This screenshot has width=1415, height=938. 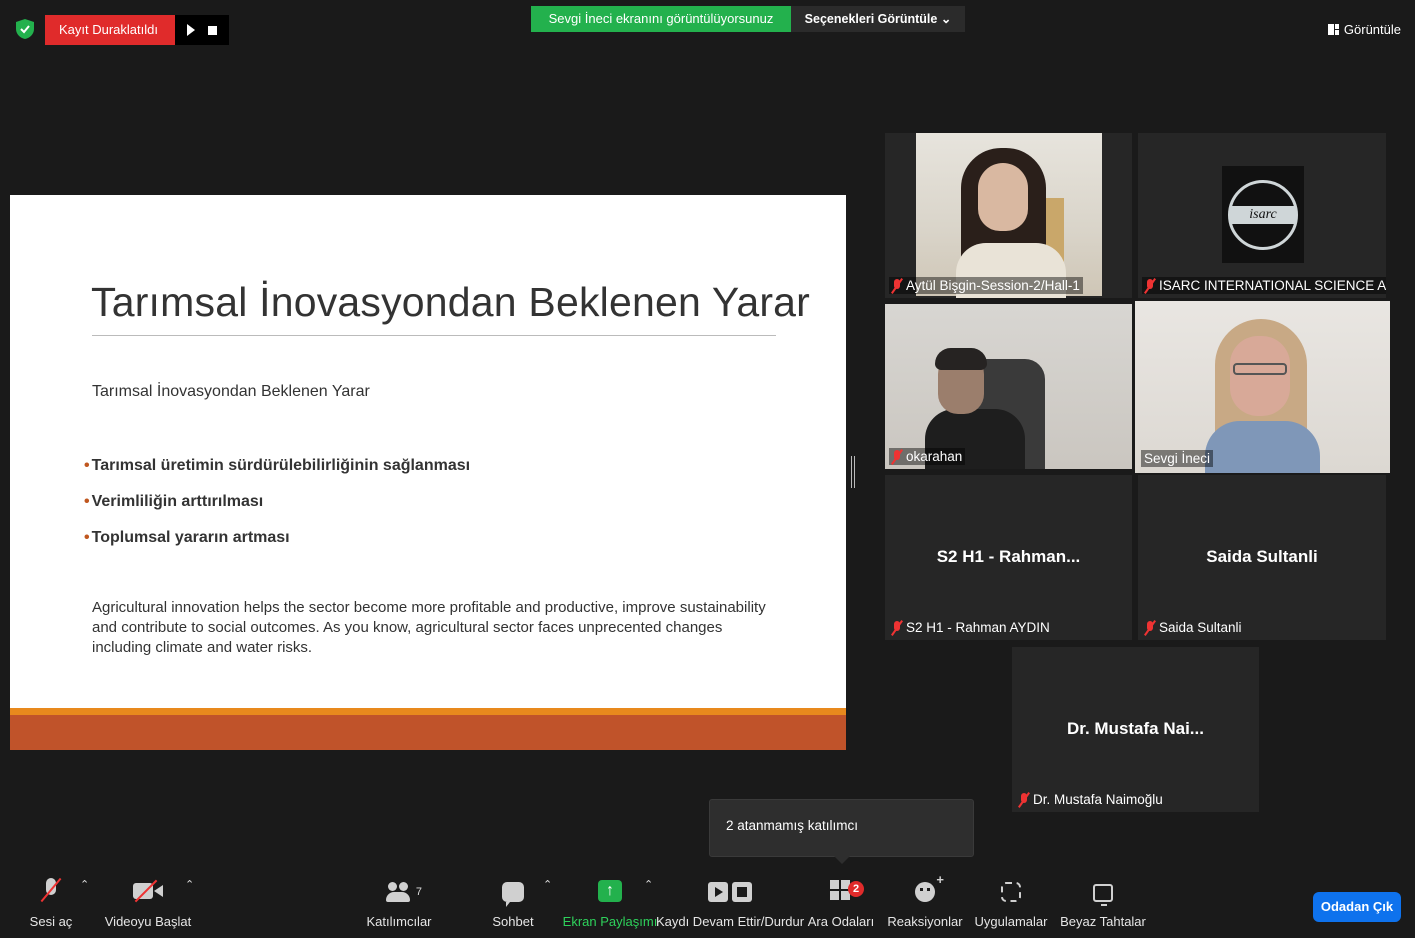 What do you see at coordinates (212, 30) in the screenshot?
I see `stop-recording-icon` at bounding box center [212, 30].